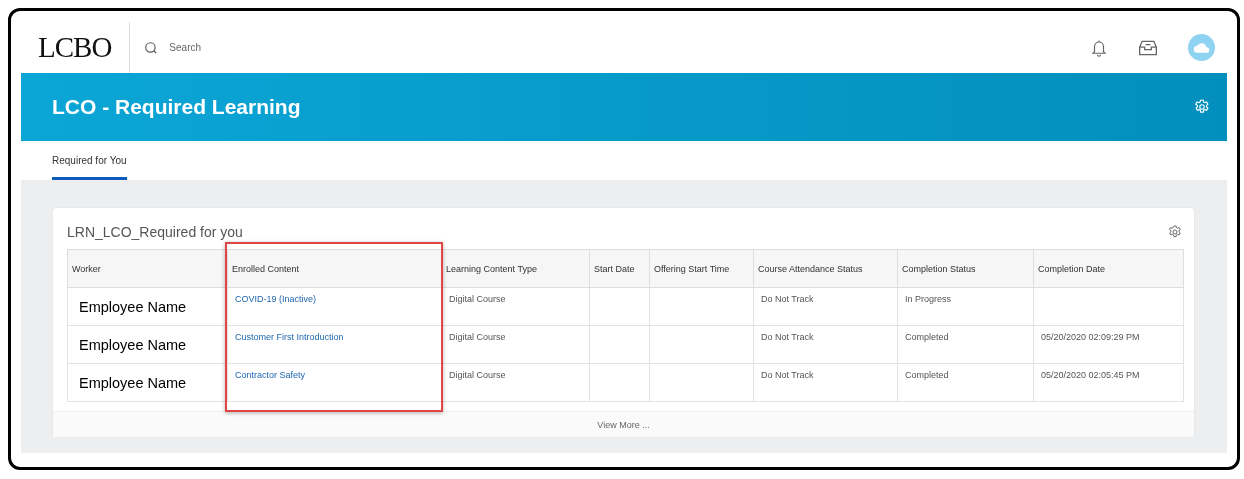 The image size is (1244, 479). What do you see at coordinates (289, 337) in the screenshot?
I see `course-link: Customer First Introduction` at bounding box center [289, 337].